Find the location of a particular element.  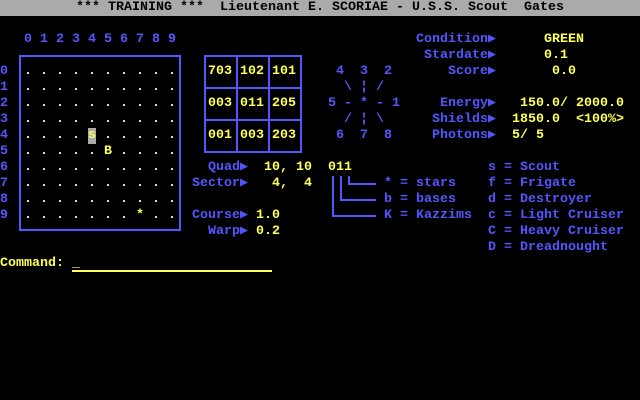

command-input: _ is located at coordinates (172, 264).